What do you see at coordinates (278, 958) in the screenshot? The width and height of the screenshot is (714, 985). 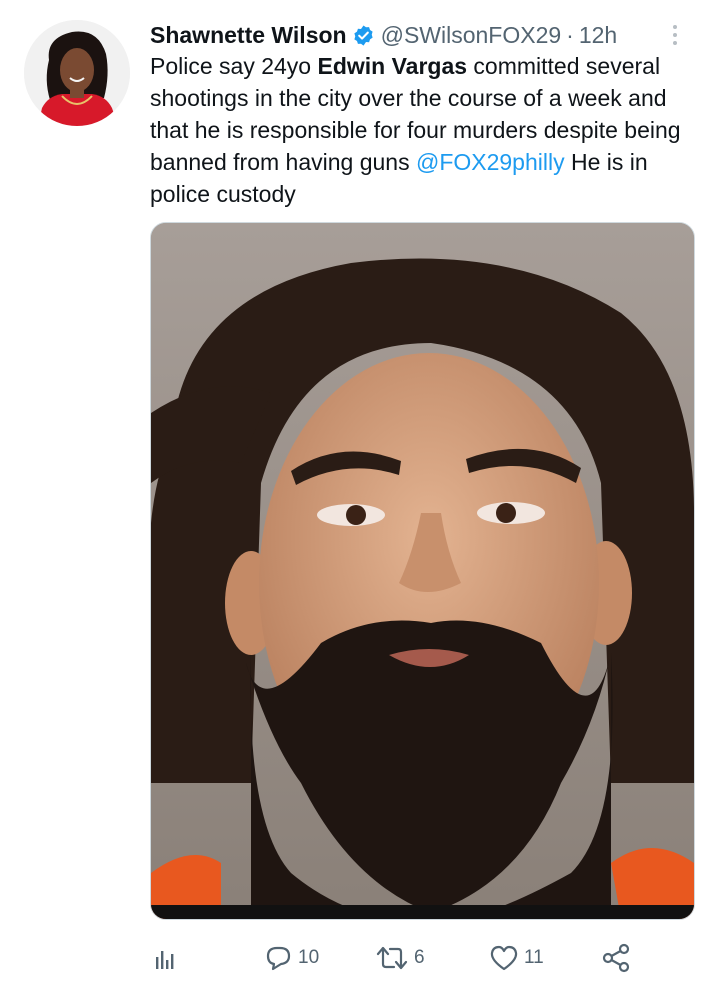 I see `reply-icon` at bounding box center [278, 958].